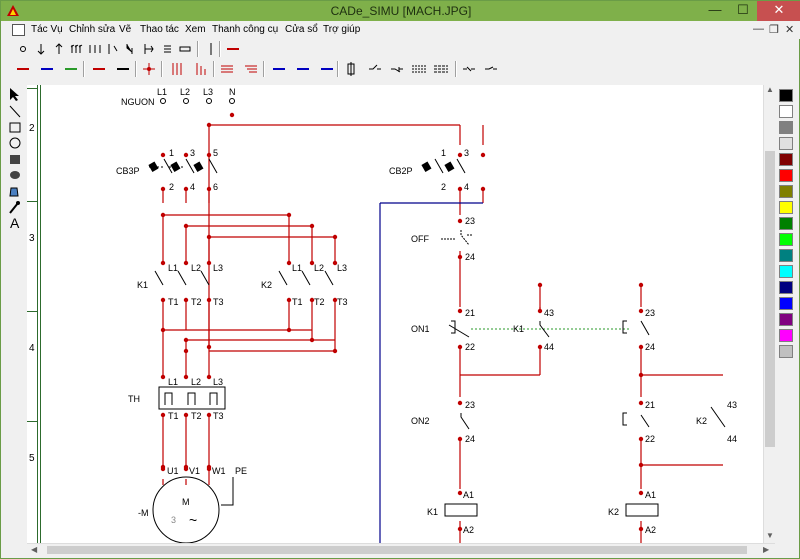 This screenshot has height=559, width=800. I want to click on menu-tro-giup: Trợ giúp, so click(341, 29).